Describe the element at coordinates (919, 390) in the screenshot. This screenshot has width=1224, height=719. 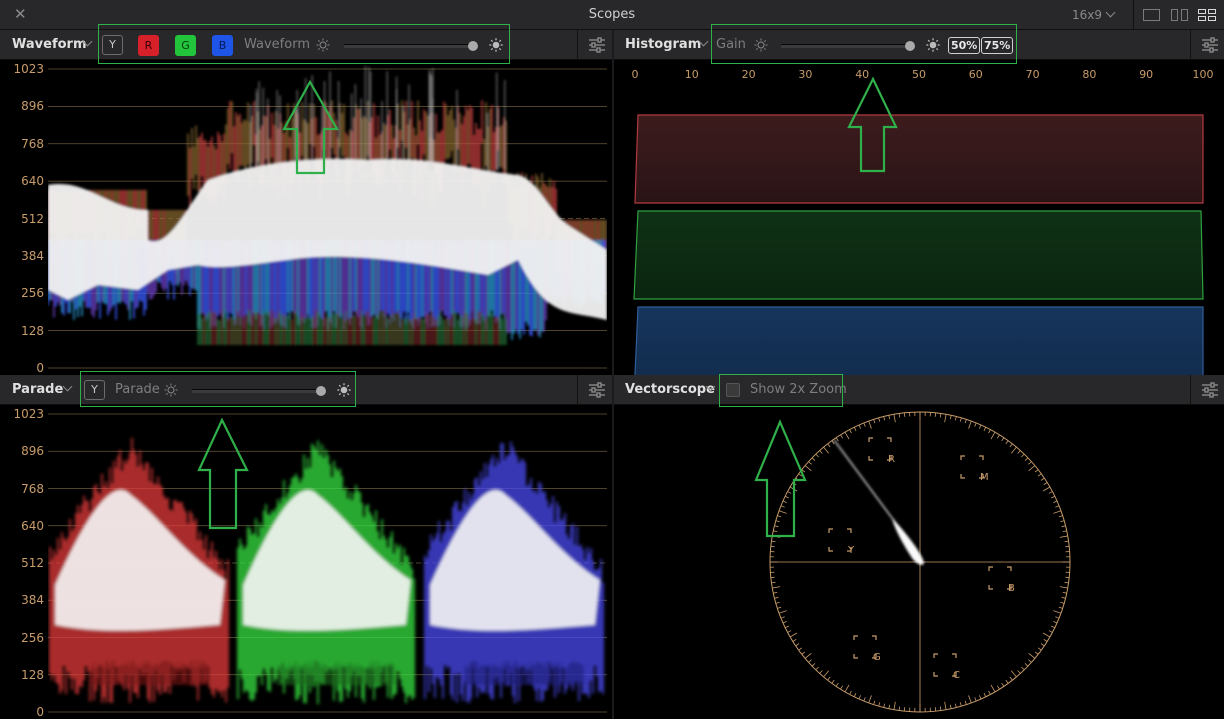
I see `vectorscope-header: Vectorscope Show 2x Zoom` at that location.